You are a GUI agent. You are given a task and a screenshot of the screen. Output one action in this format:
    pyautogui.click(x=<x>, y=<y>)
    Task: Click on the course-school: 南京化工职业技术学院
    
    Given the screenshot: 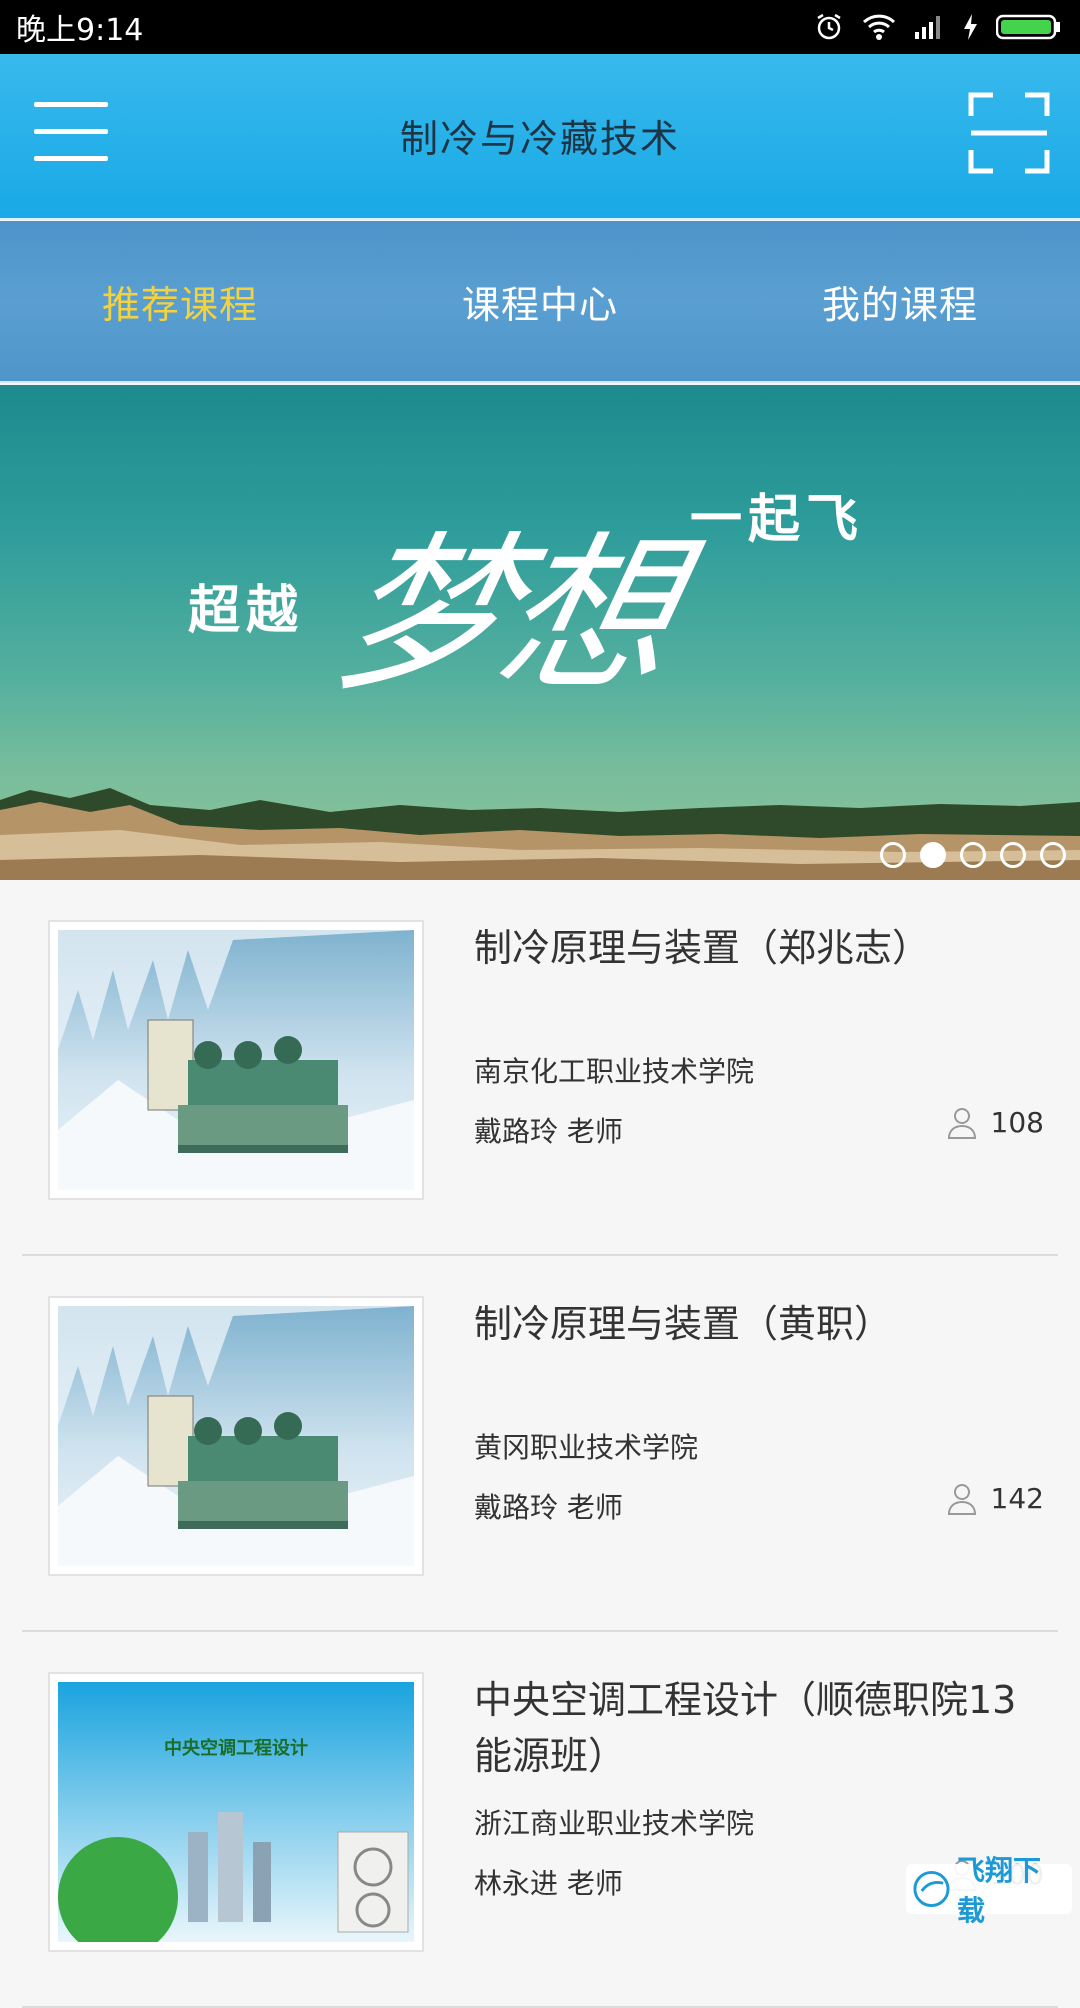 What is the action you would take?
    pyautogui.click(x=614, y=1070)
    